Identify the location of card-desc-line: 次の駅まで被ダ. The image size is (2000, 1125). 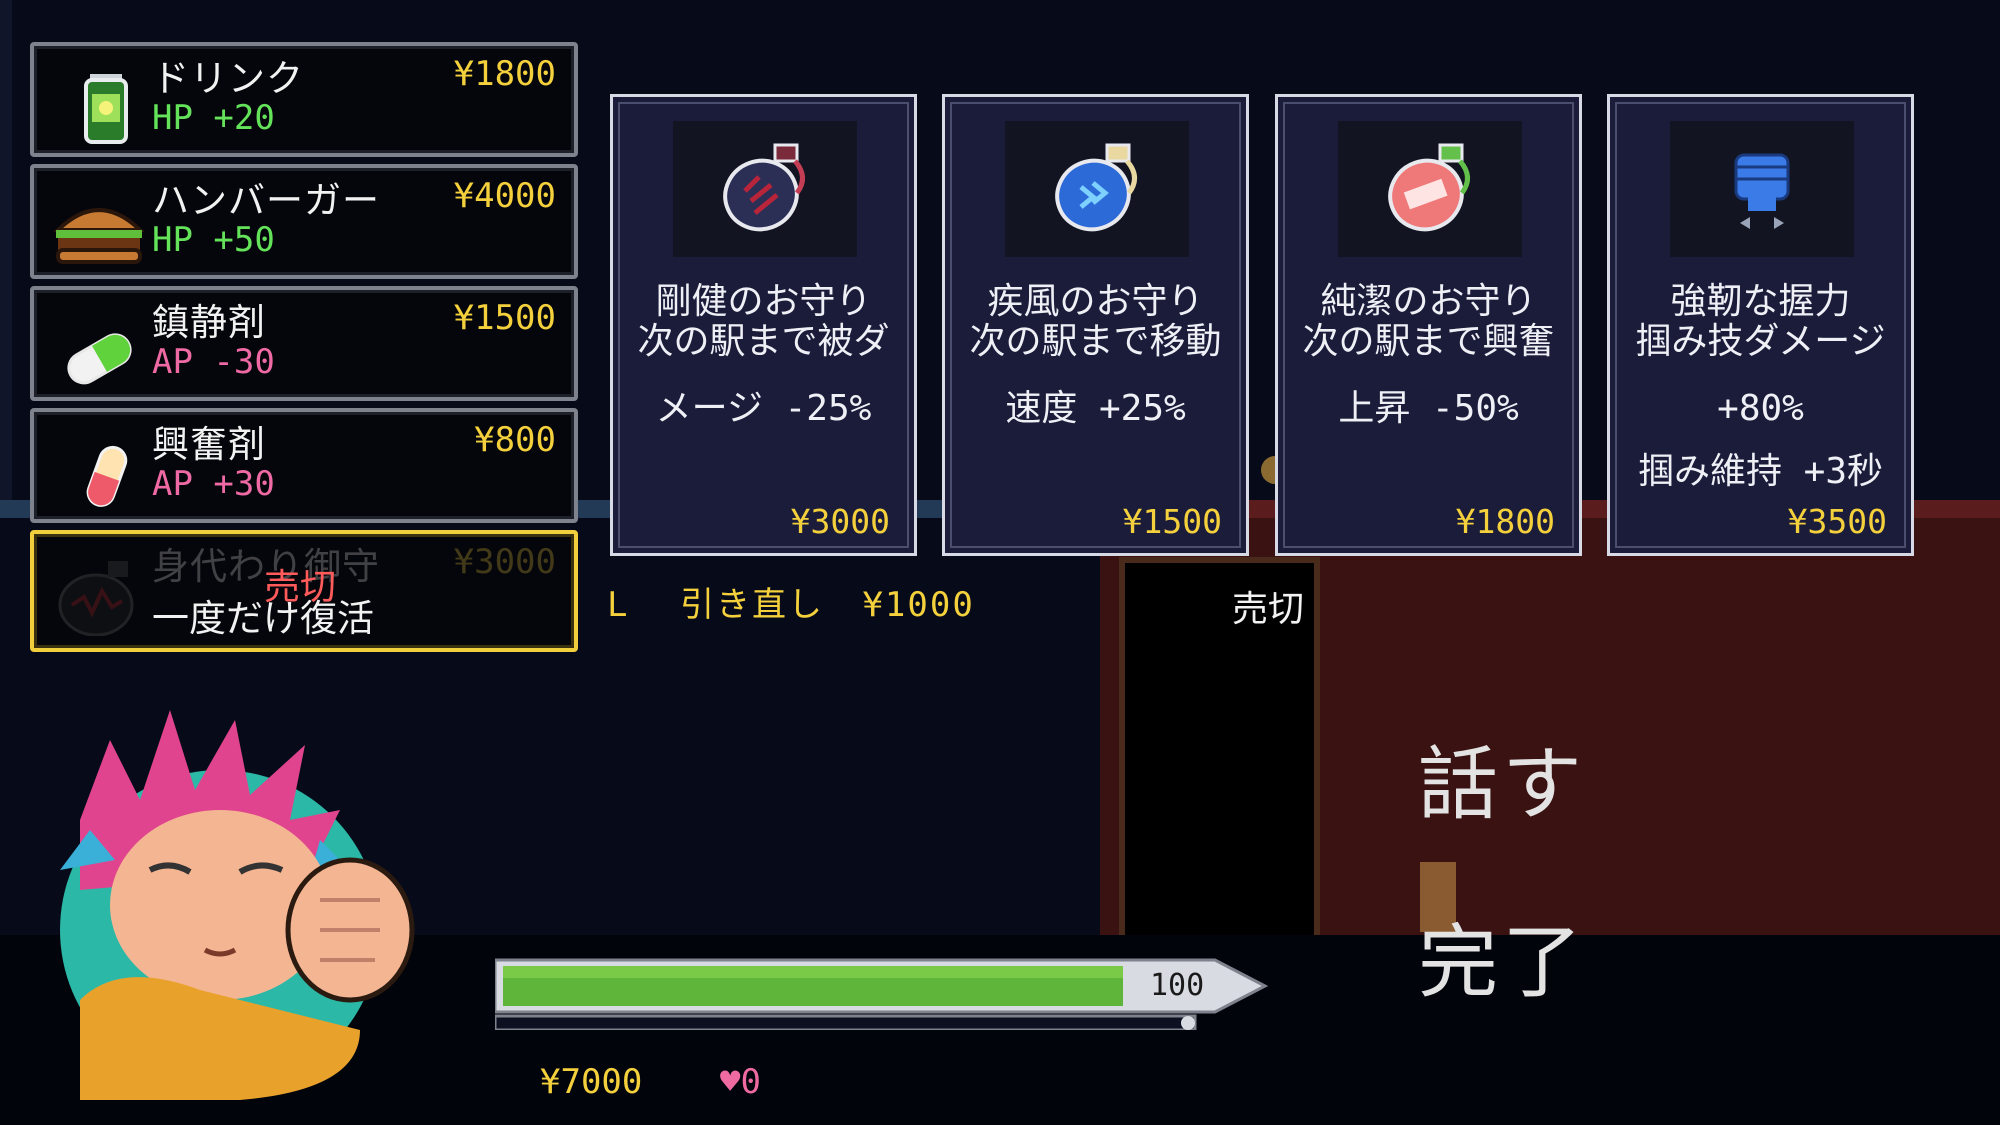
(763, 341).